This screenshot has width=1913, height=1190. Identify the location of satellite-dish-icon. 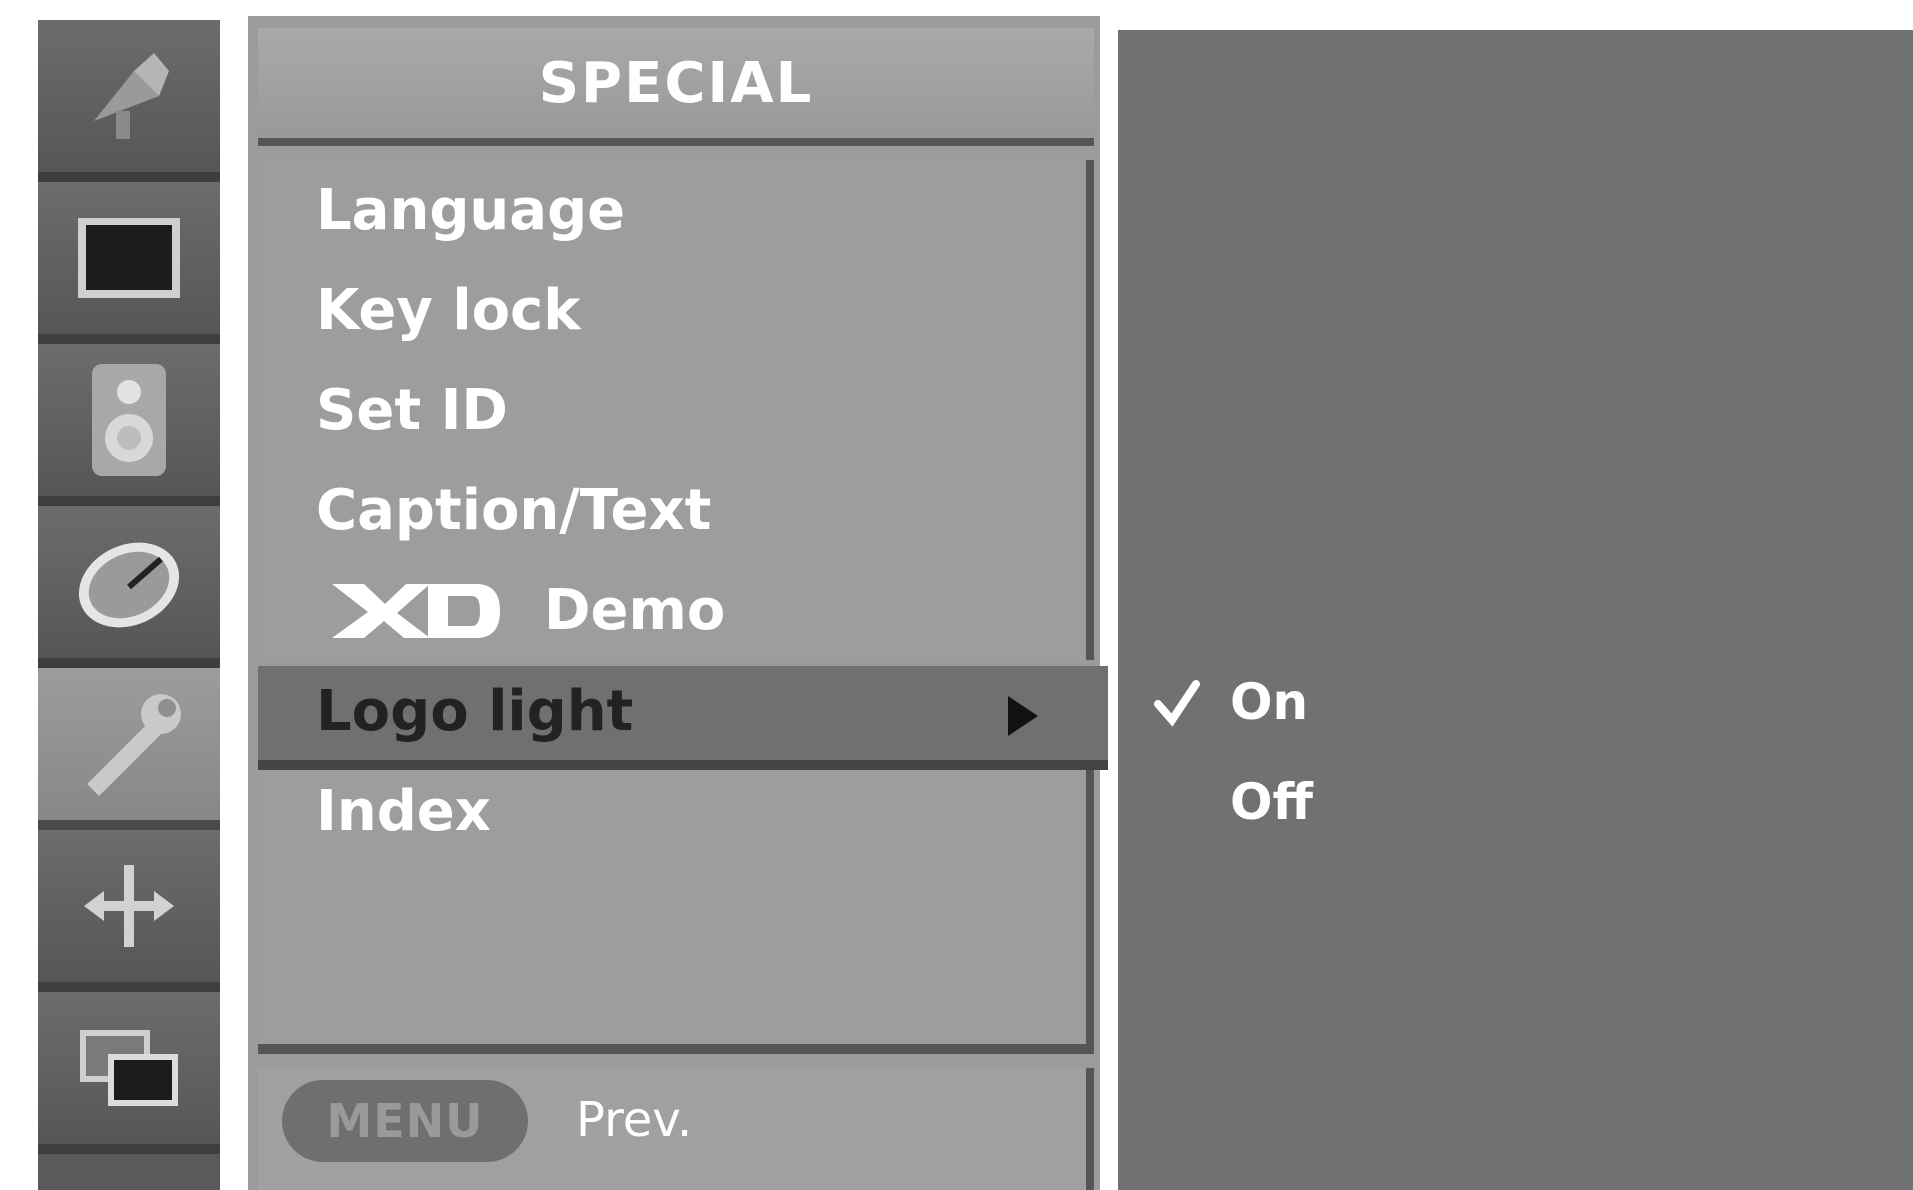
(131, 96).